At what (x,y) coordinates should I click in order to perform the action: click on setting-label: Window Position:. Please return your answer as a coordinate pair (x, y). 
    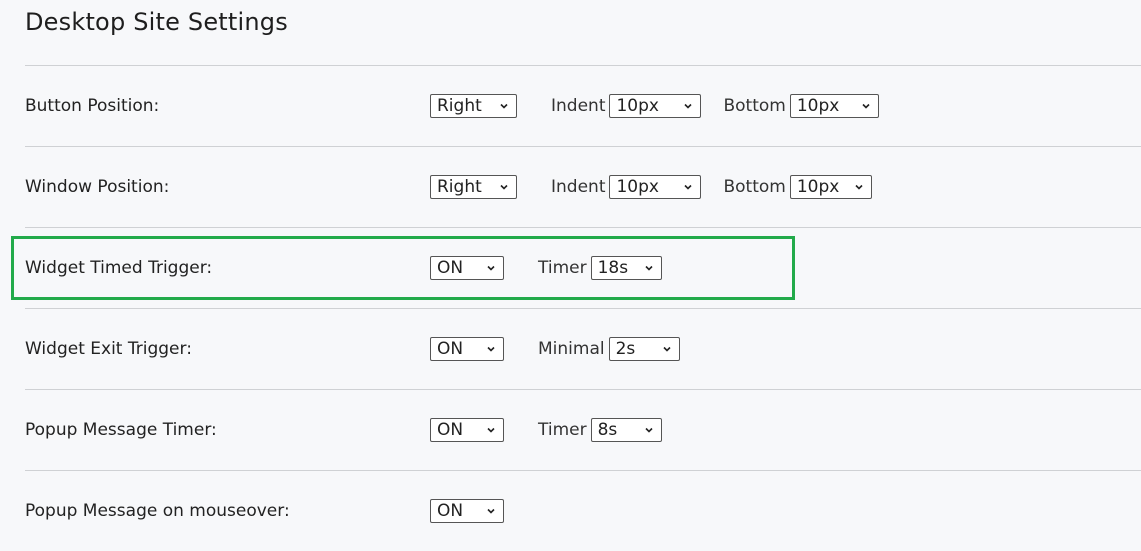
    Looking at the image, I should click on (97, 187).